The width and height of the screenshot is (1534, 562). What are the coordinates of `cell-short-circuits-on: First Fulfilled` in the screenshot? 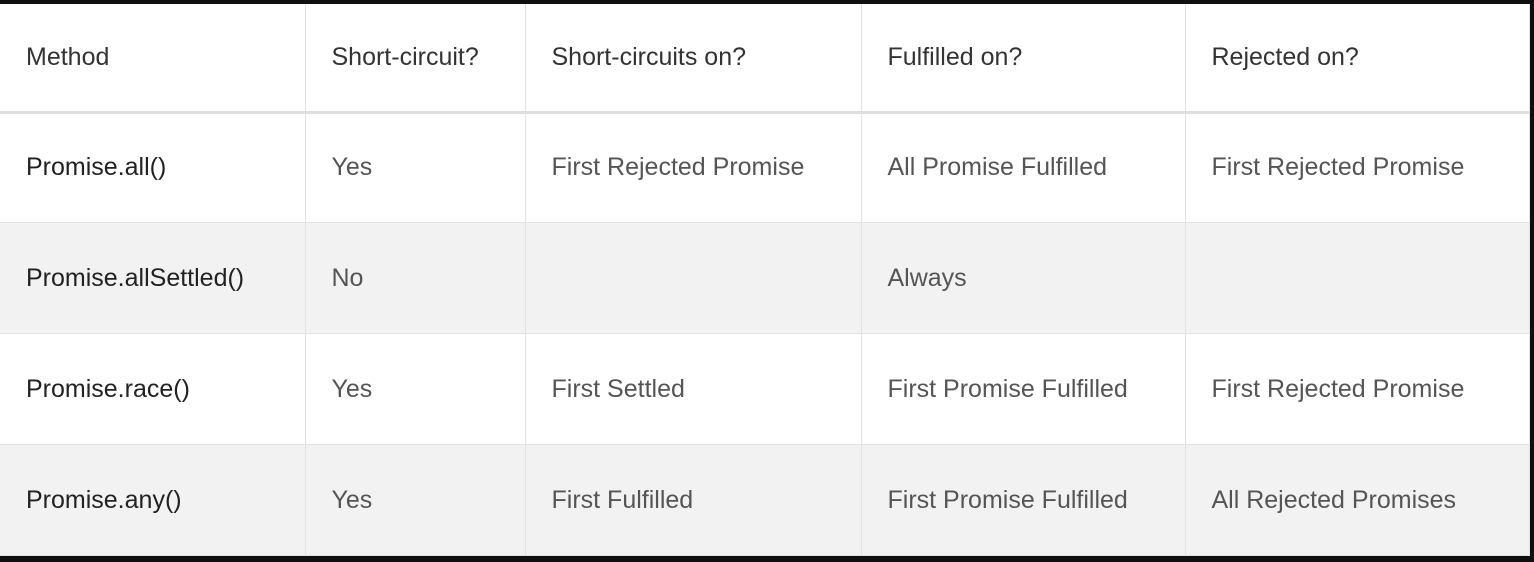 It's located at (693, 500).